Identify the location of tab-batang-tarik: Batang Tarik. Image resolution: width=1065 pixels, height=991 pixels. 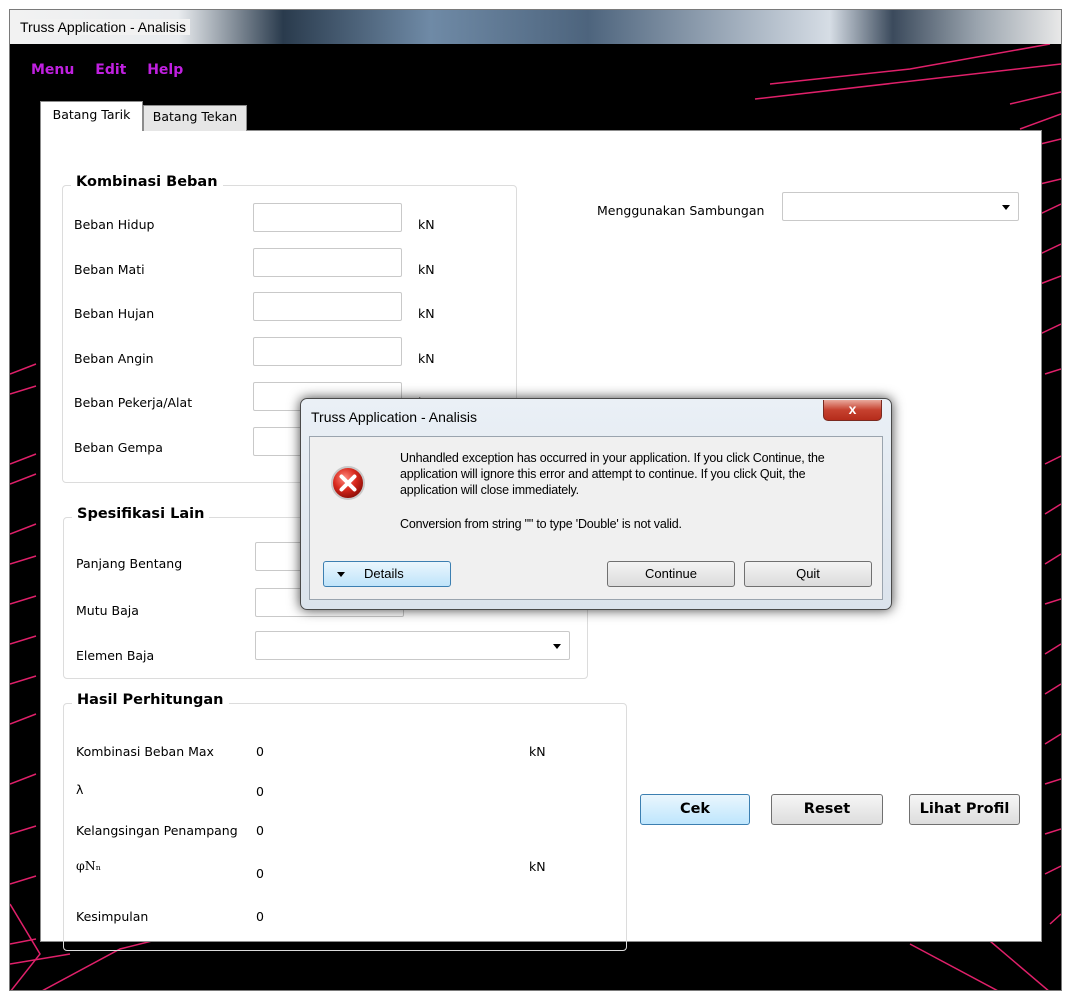
(91, 116).